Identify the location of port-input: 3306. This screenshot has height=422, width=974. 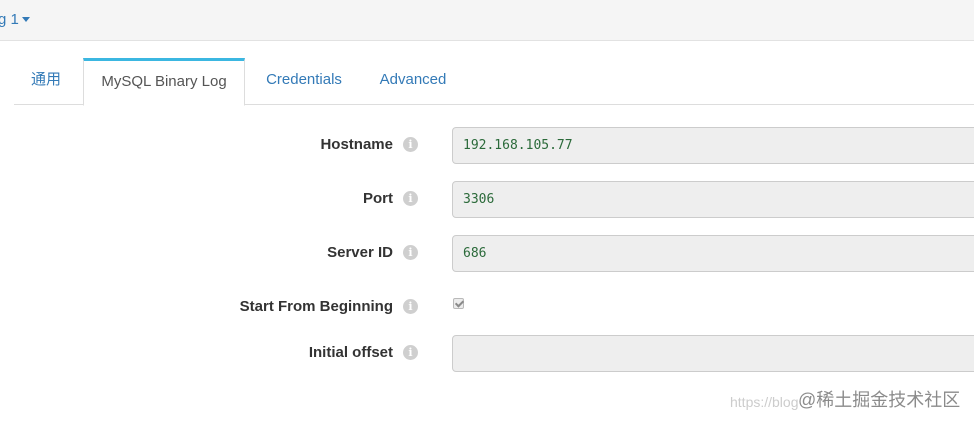
(713, 199).